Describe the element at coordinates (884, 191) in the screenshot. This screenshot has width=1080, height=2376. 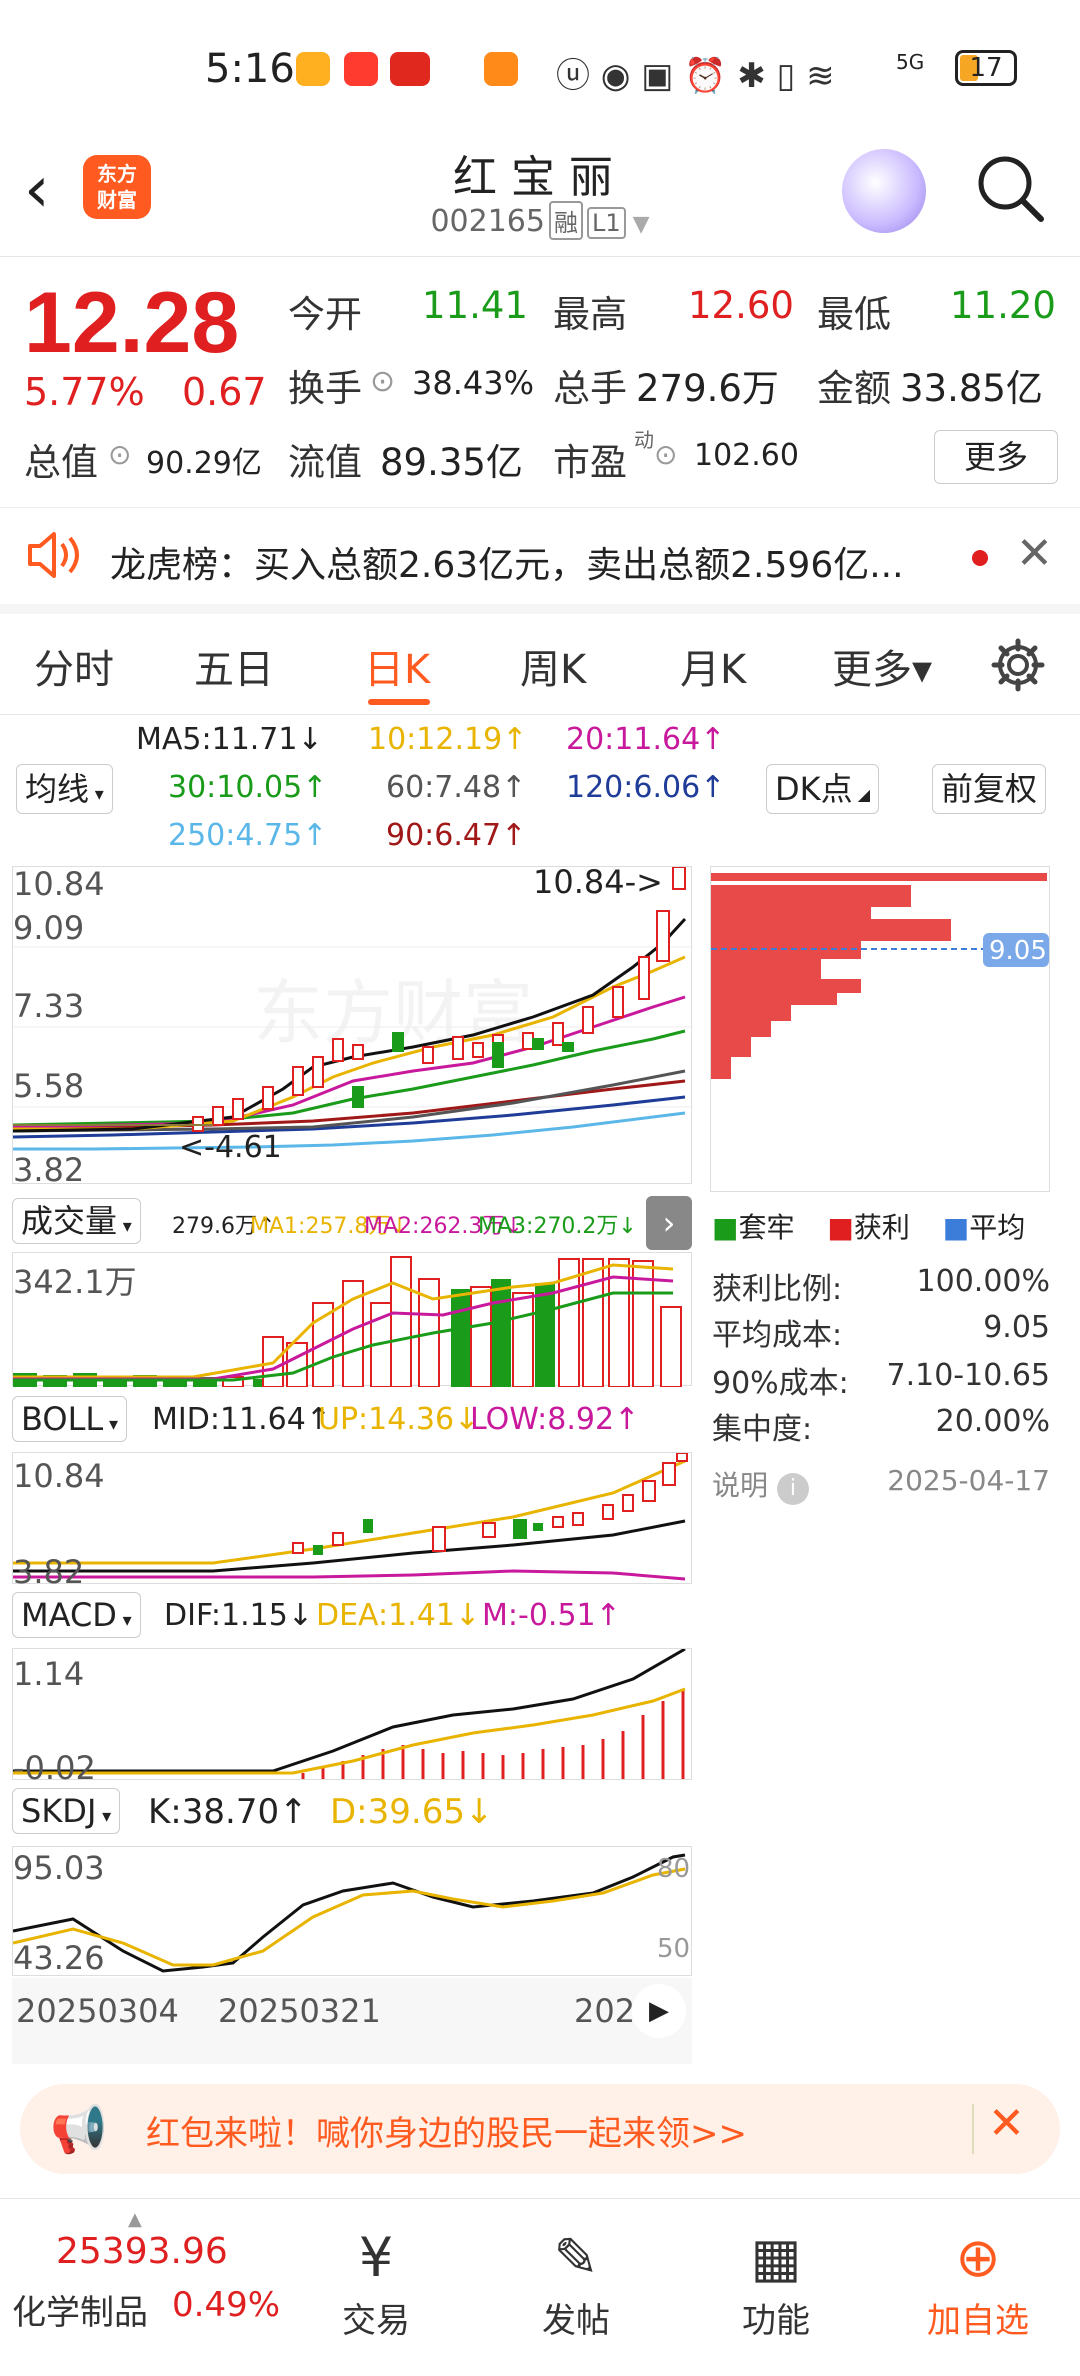
I see `robot-assistant-icon` at that location.